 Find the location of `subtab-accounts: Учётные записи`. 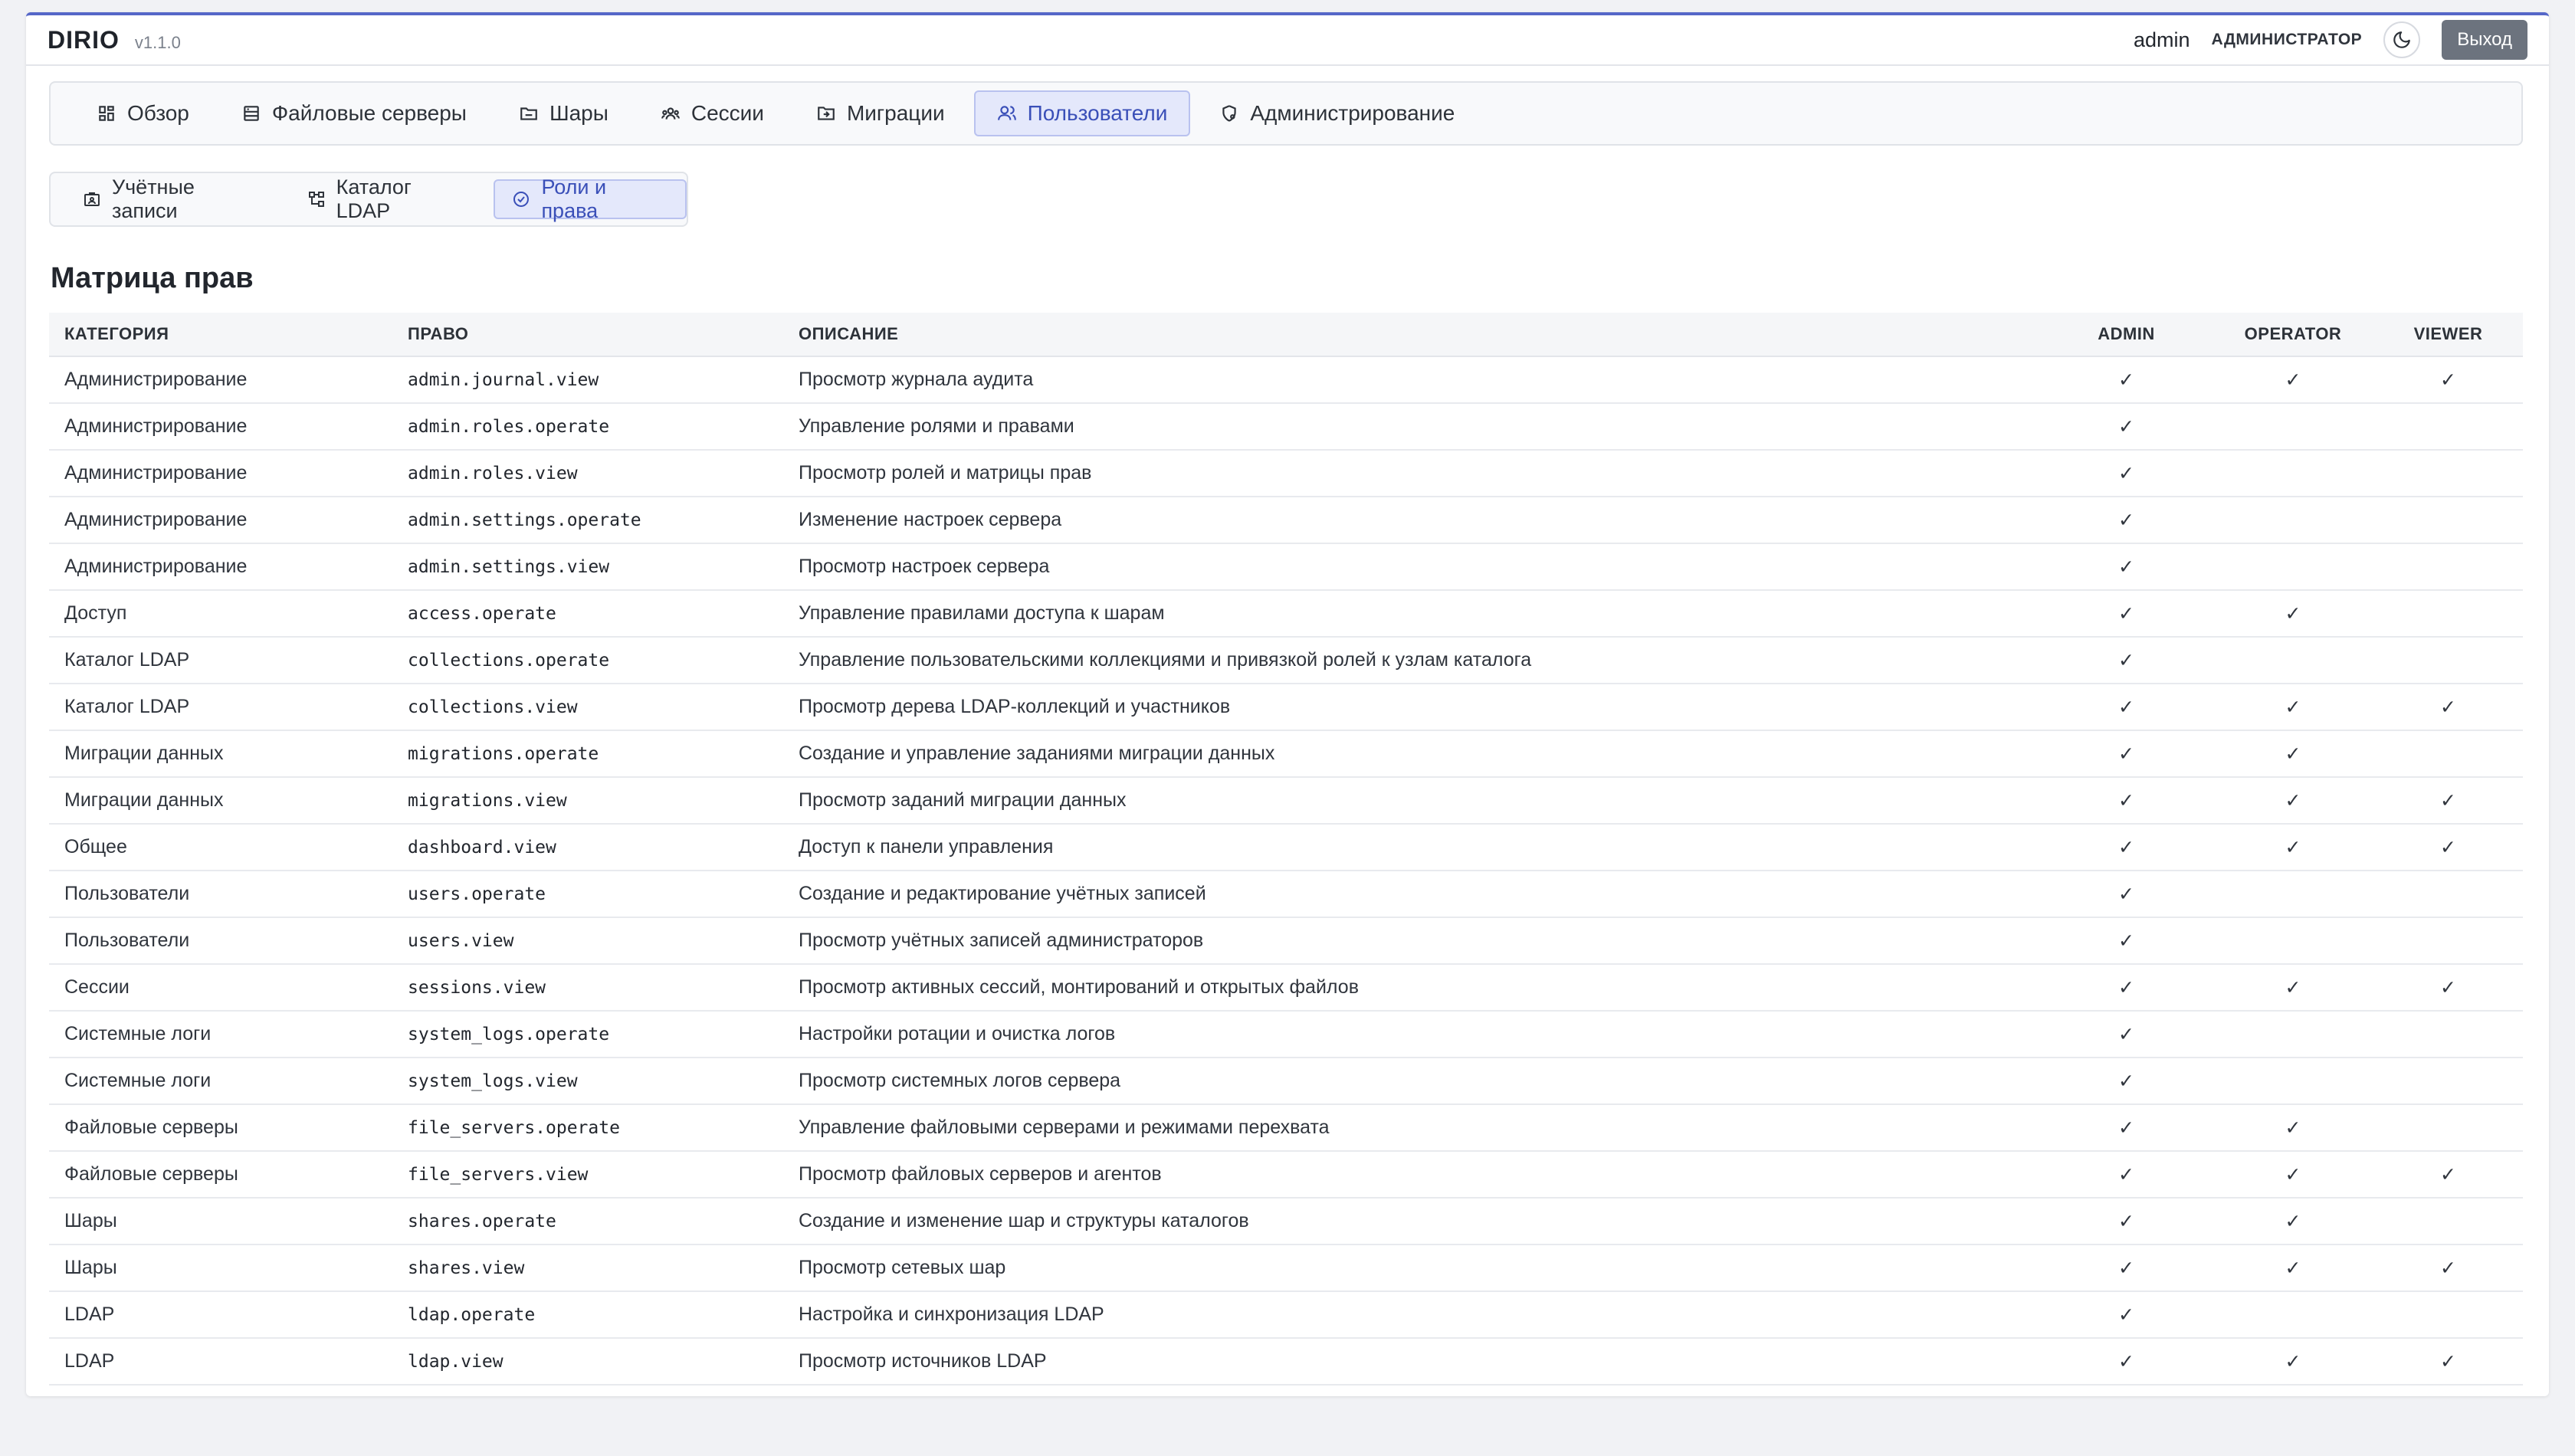

subtab-accounts: Учётные записи is located at coordinates (174, 198).